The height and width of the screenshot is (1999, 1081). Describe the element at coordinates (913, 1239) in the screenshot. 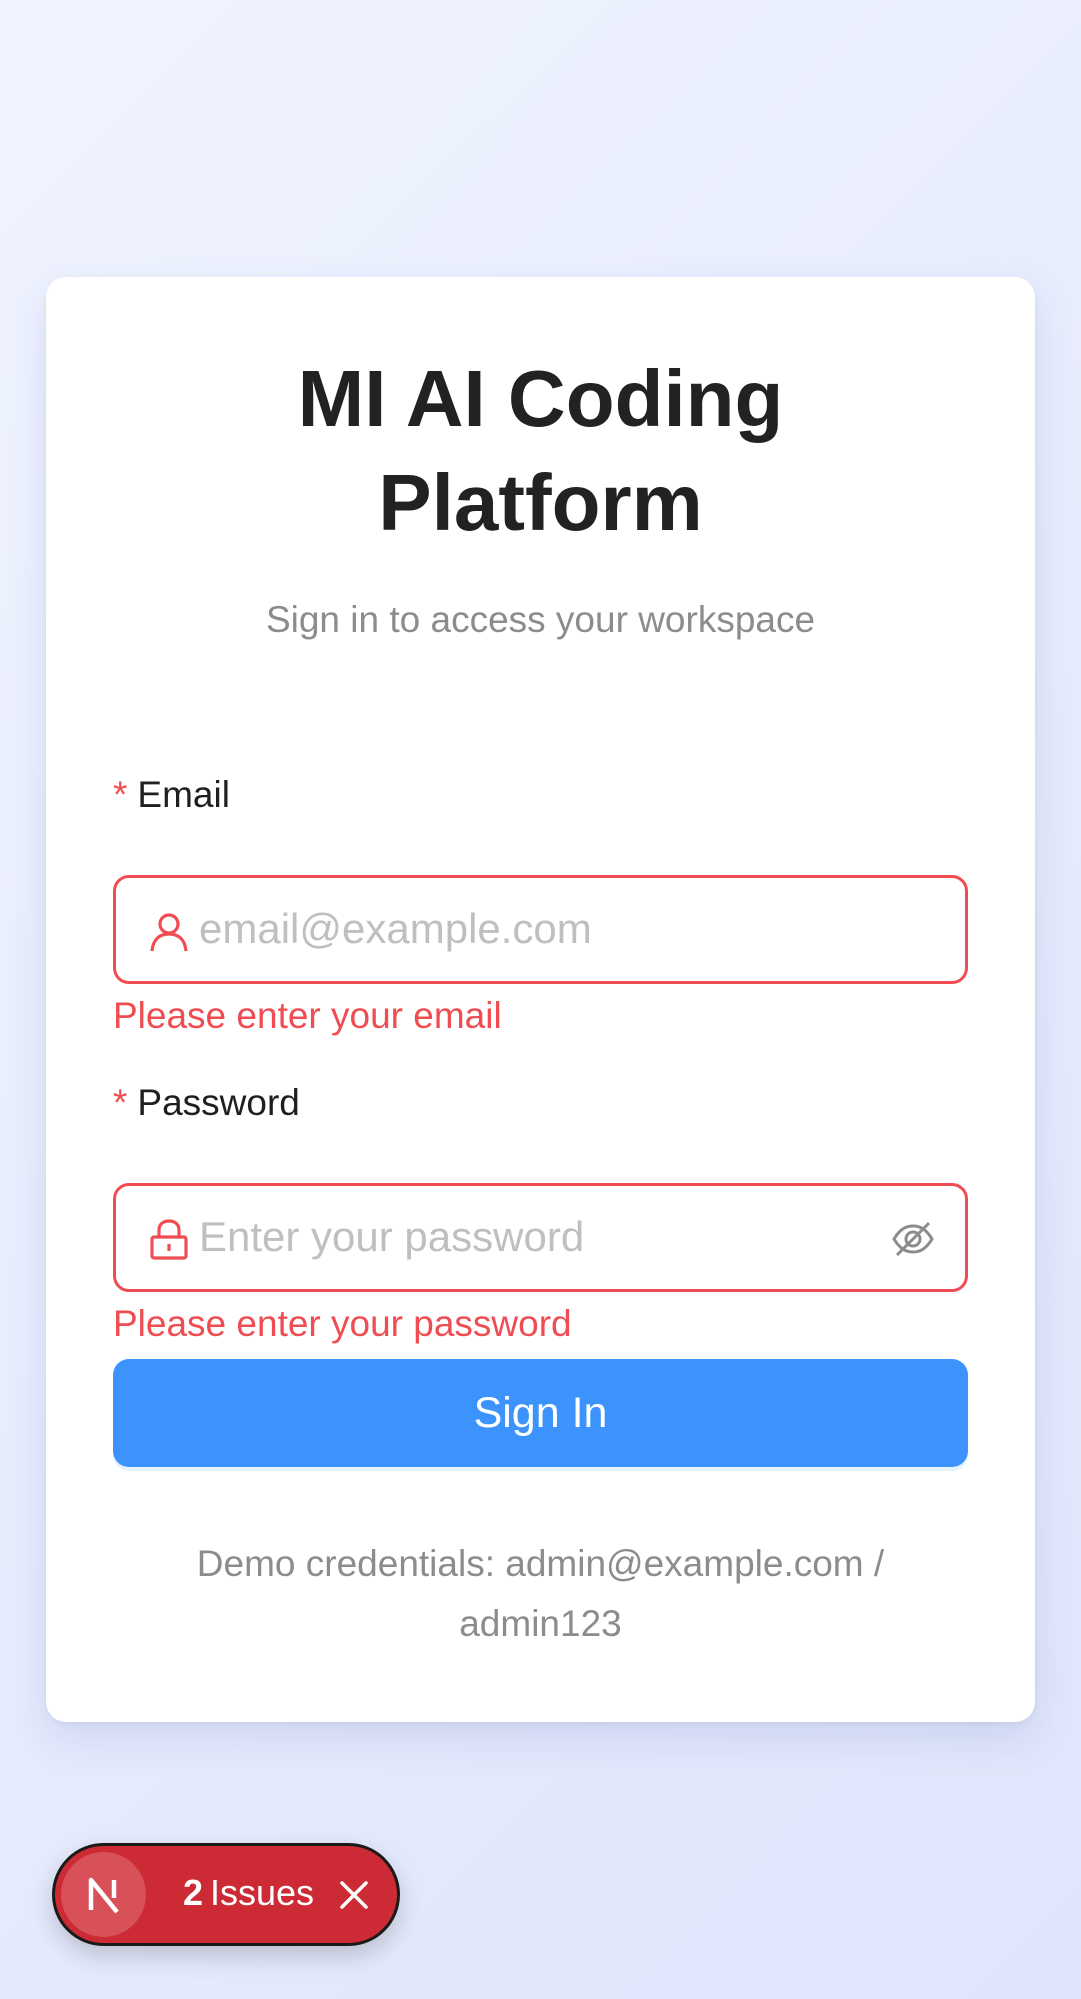

I see `eye-invisible-icon` at that location.